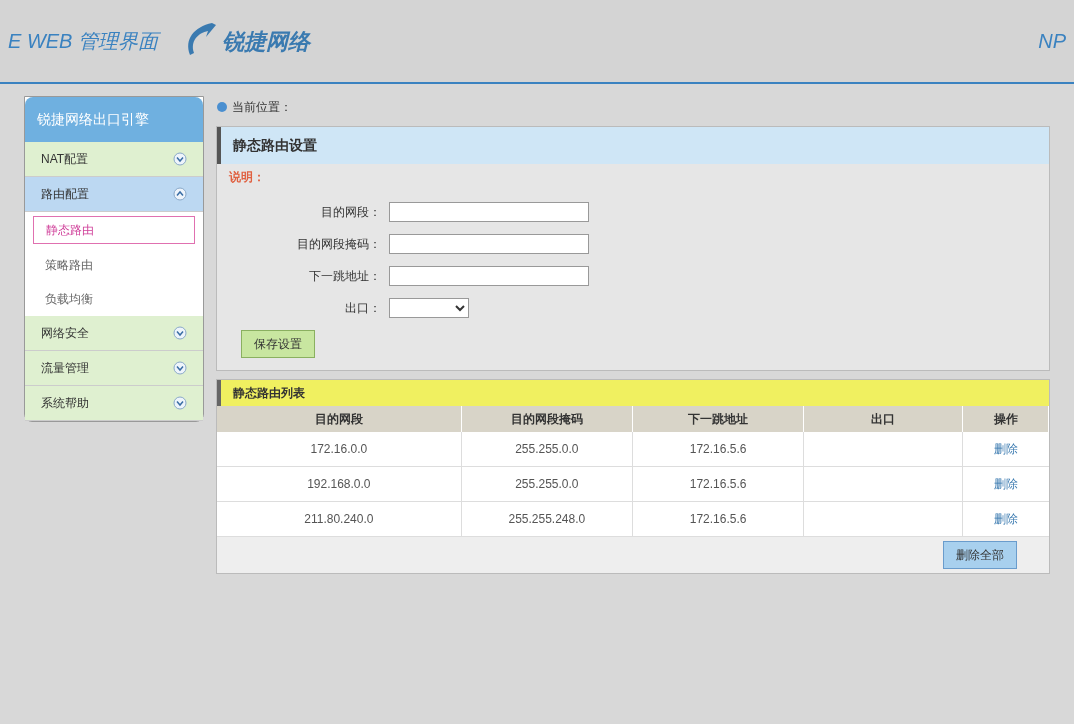  What do you see at coordinates (266, 41) in the screenshot?
I see `brand-name: 锐捷网络` at bounding box center [266, 41].